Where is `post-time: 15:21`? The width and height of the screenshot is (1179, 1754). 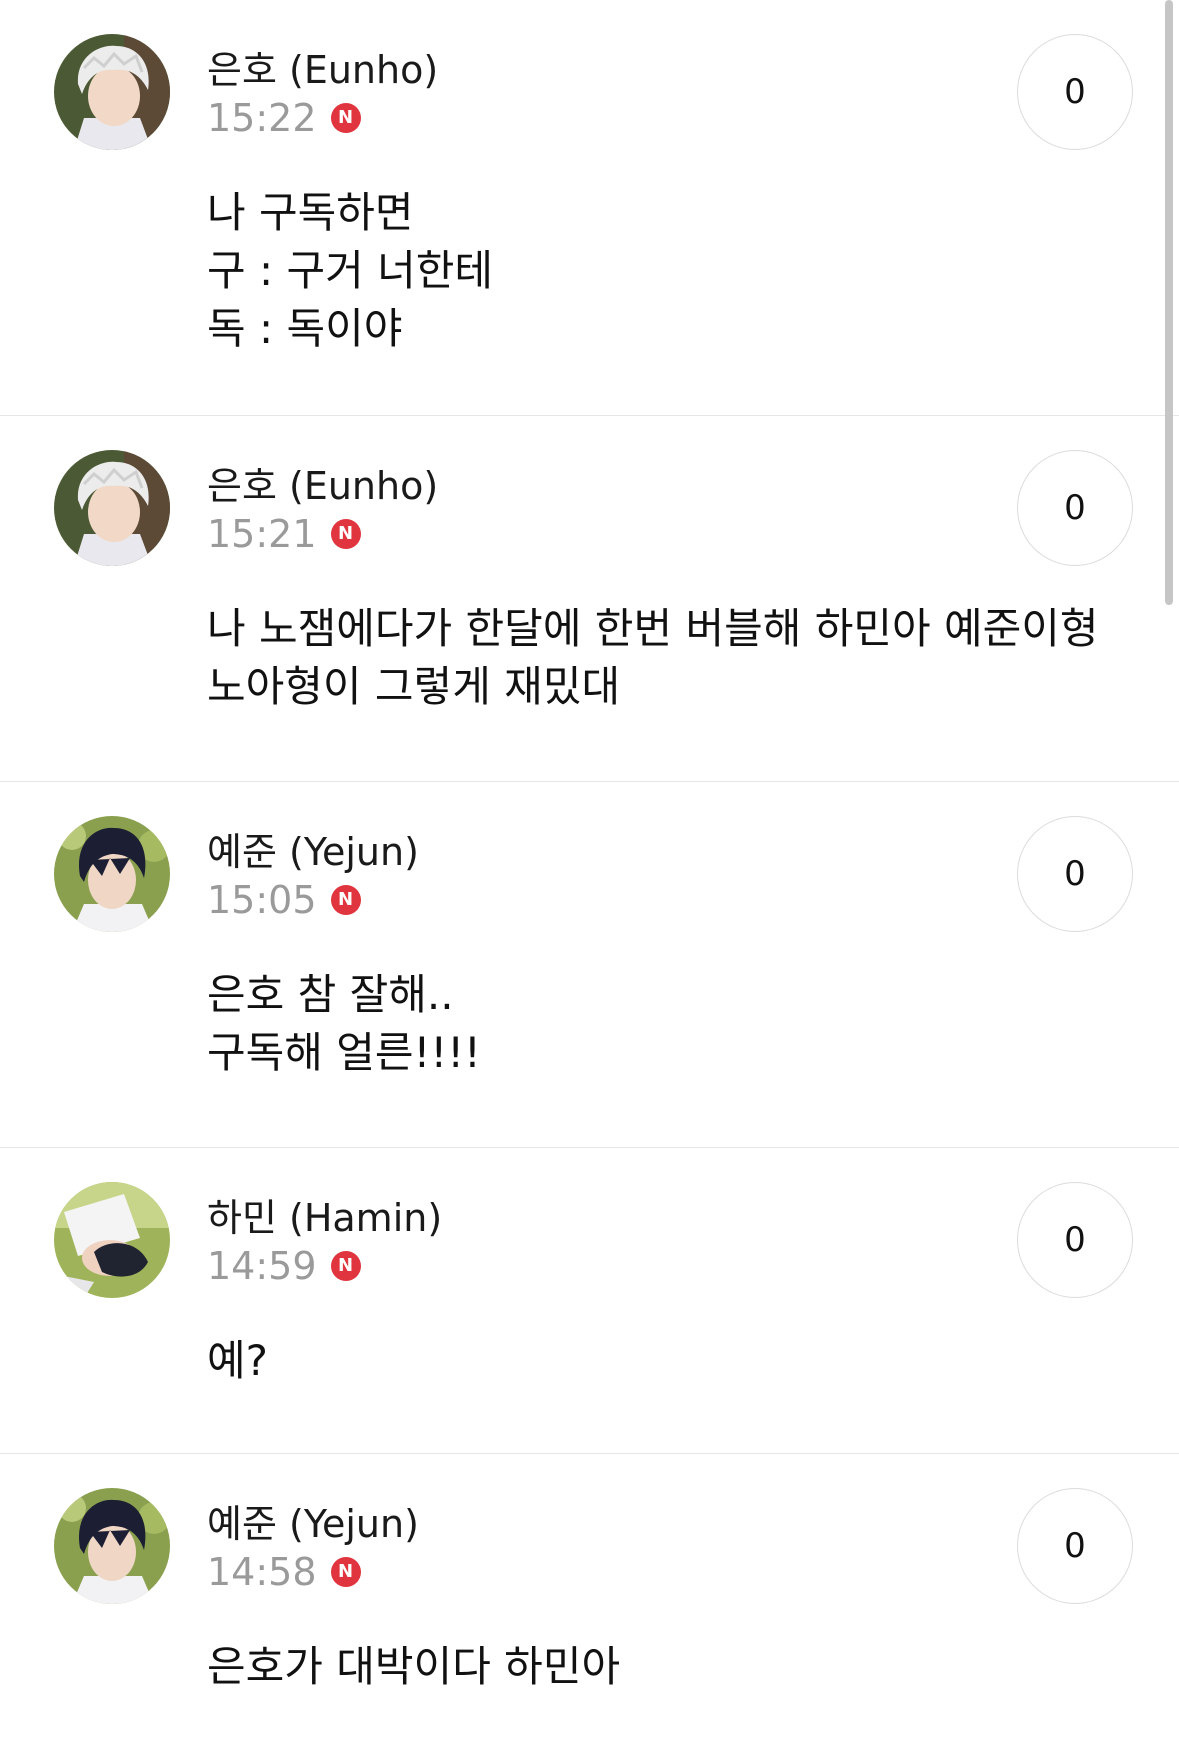
post-time: 15:21 is located at coordinates (262, 534).